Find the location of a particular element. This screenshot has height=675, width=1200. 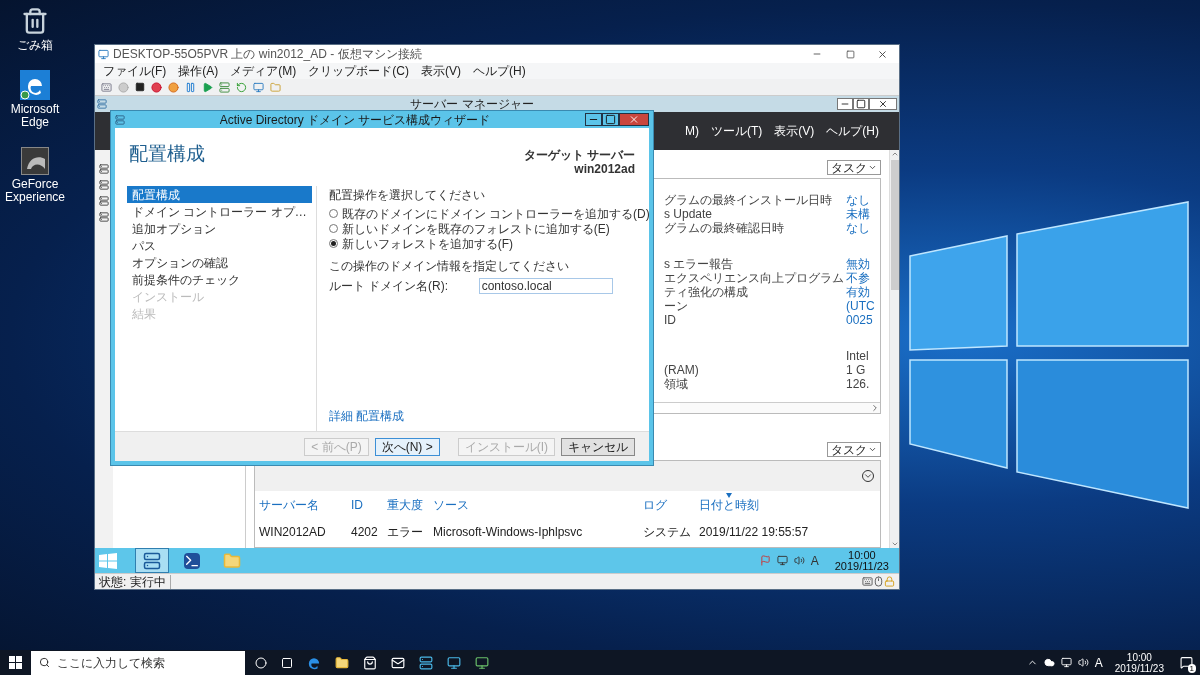

property-value: Intel is located at coordinates (857, 356).